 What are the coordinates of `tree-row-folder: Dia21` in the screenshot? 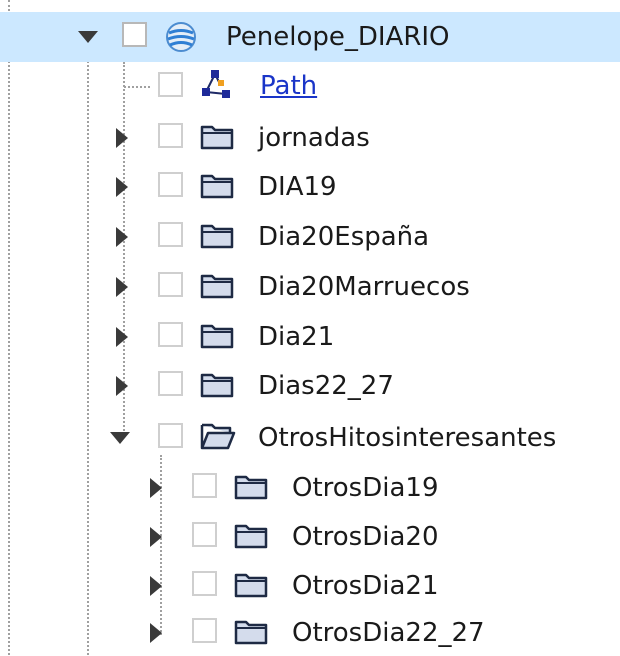 It's located at (310, 336).